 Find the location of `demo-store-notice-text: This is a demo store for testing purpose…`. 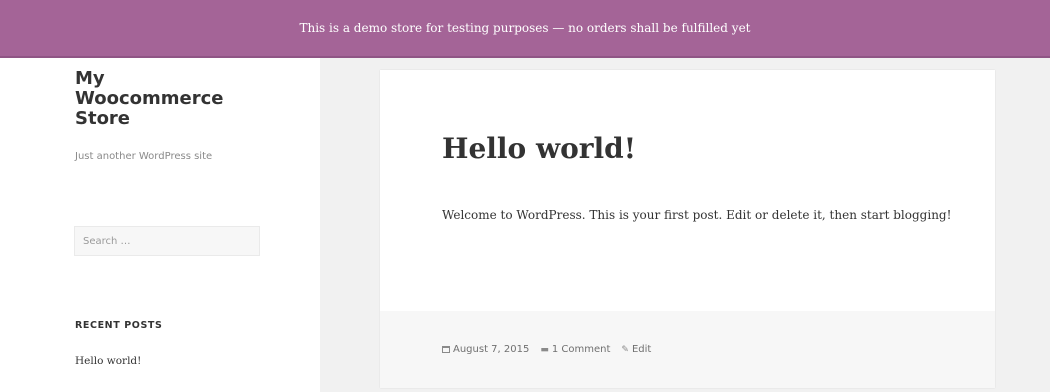

demo-store-notice-text: This is a demo store for testing purpose… is located at coordinates (525, 28).